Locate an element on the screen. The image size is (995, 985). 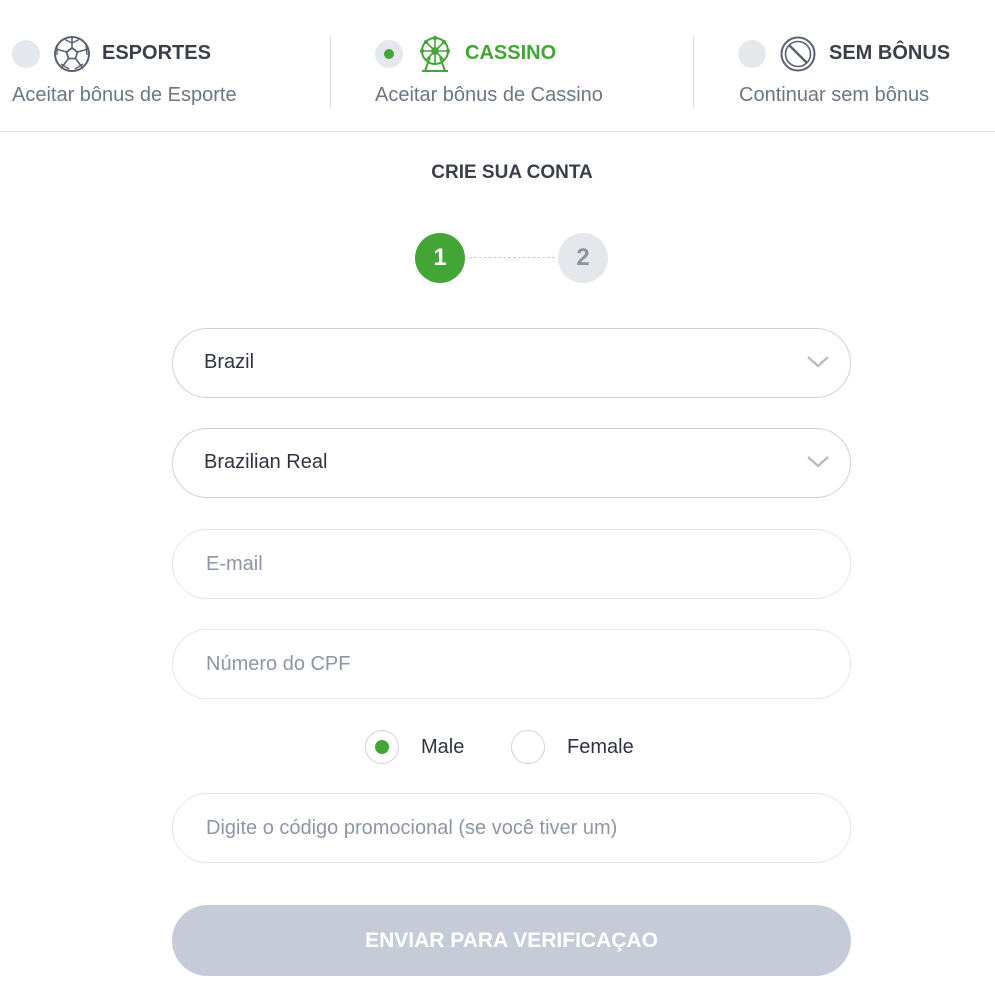
gender-option-female: Female is located at coordinates (581, 748).